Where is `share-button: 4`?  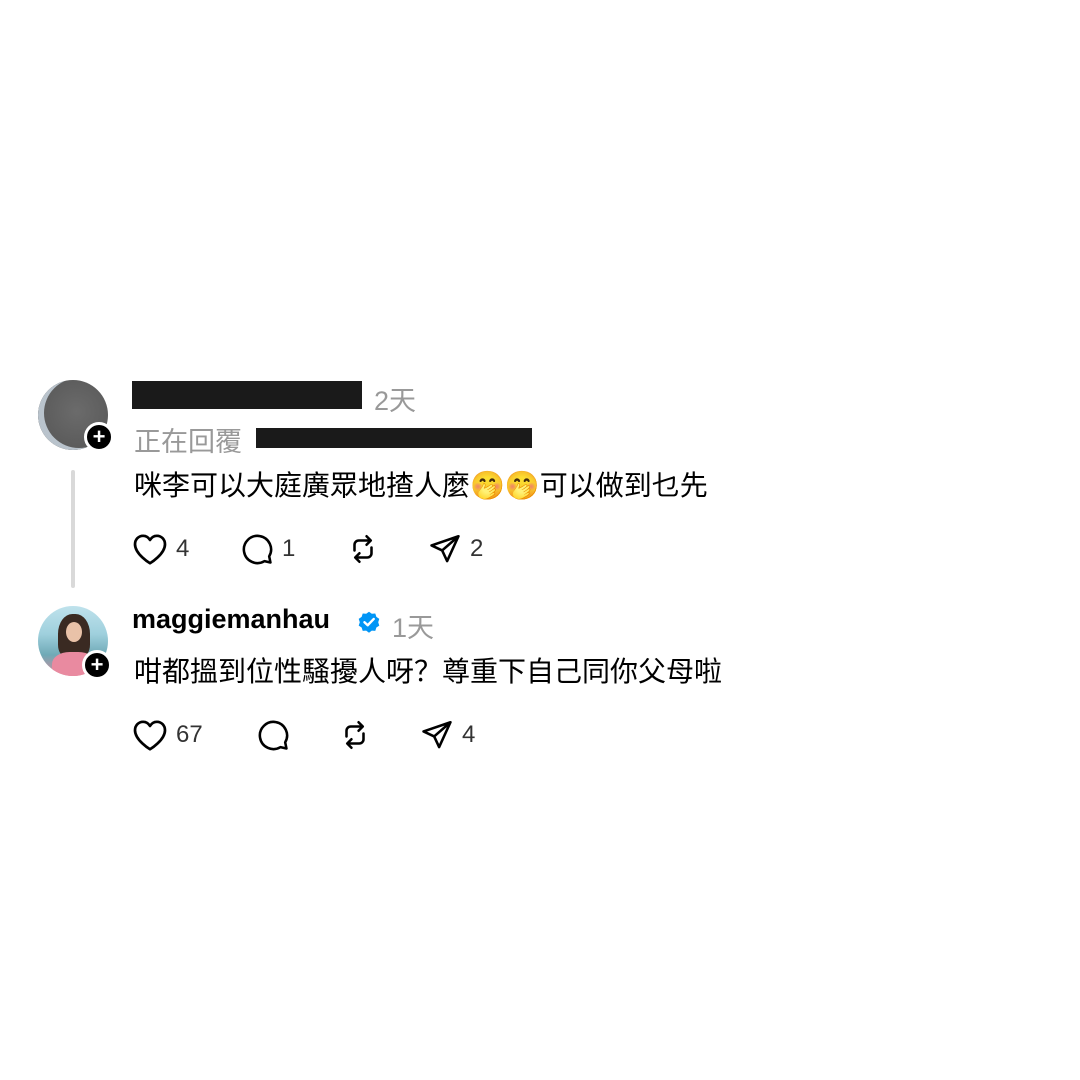
share-button: 4 is located at coordinates (447, 735).